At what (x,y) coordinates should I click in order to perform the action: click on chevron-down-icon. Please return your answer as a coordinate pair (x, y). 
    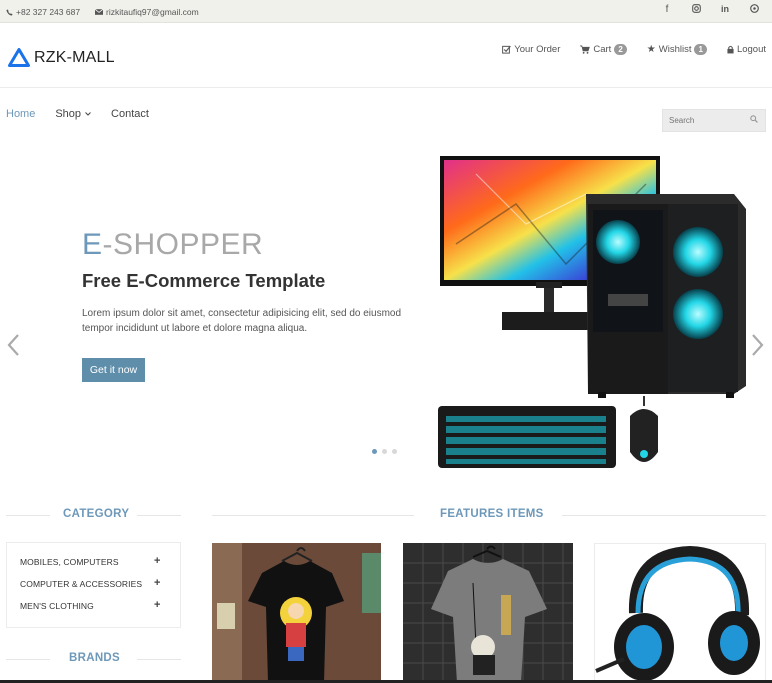
    Looking at the image, I should click on (88, 114).